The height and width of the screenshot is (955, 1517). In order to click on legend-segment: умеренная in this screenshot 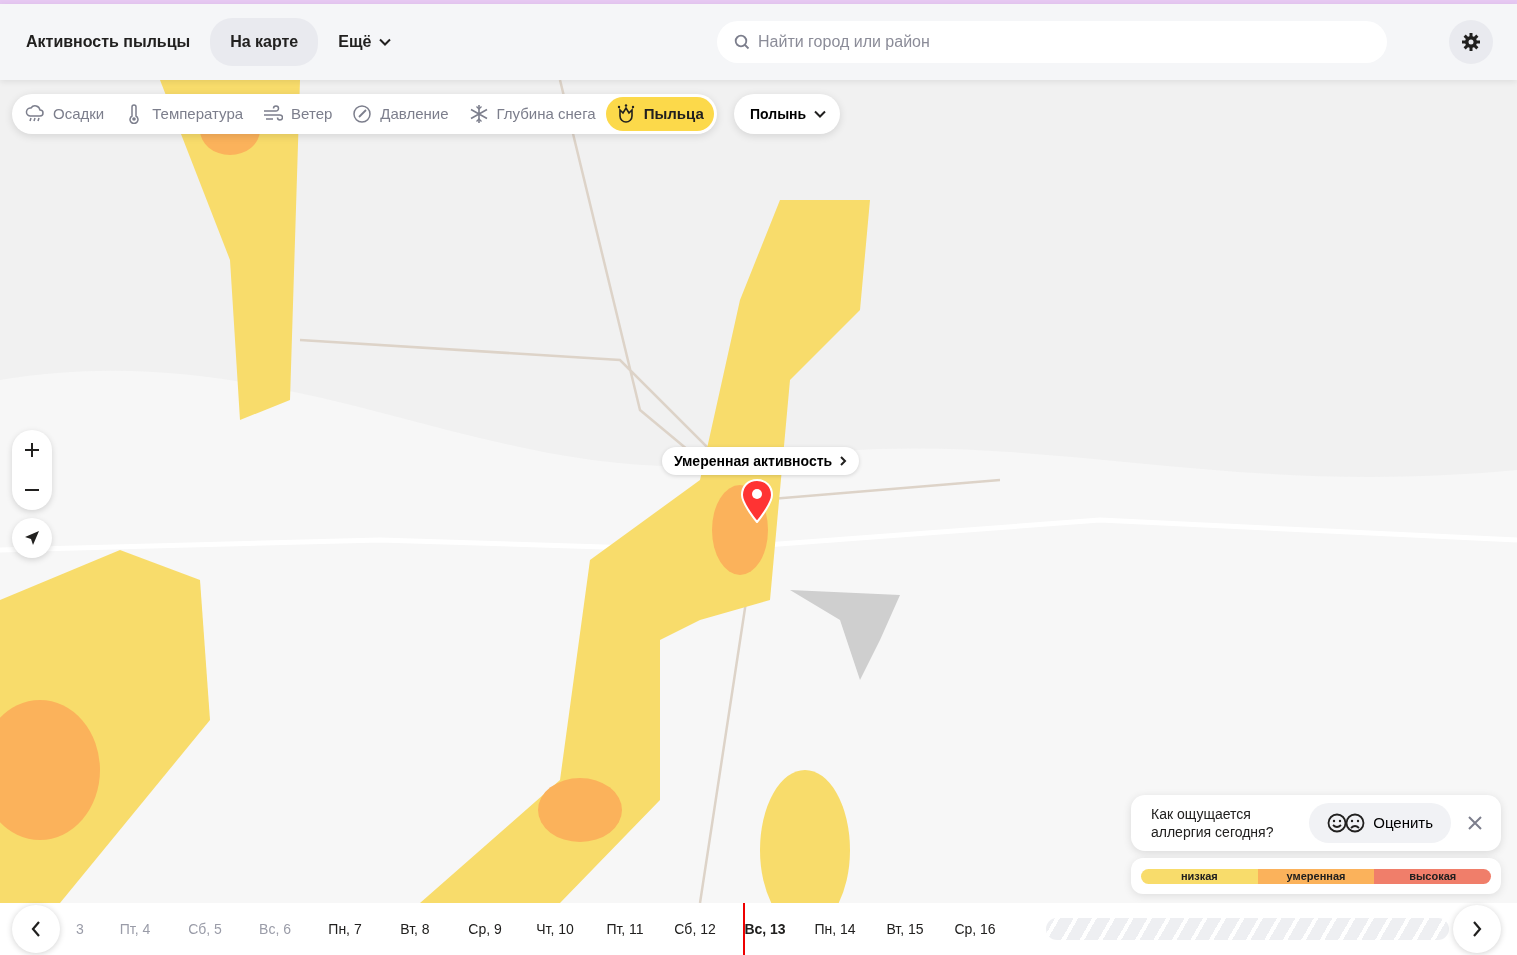, I will do `click(1316, 876)`.